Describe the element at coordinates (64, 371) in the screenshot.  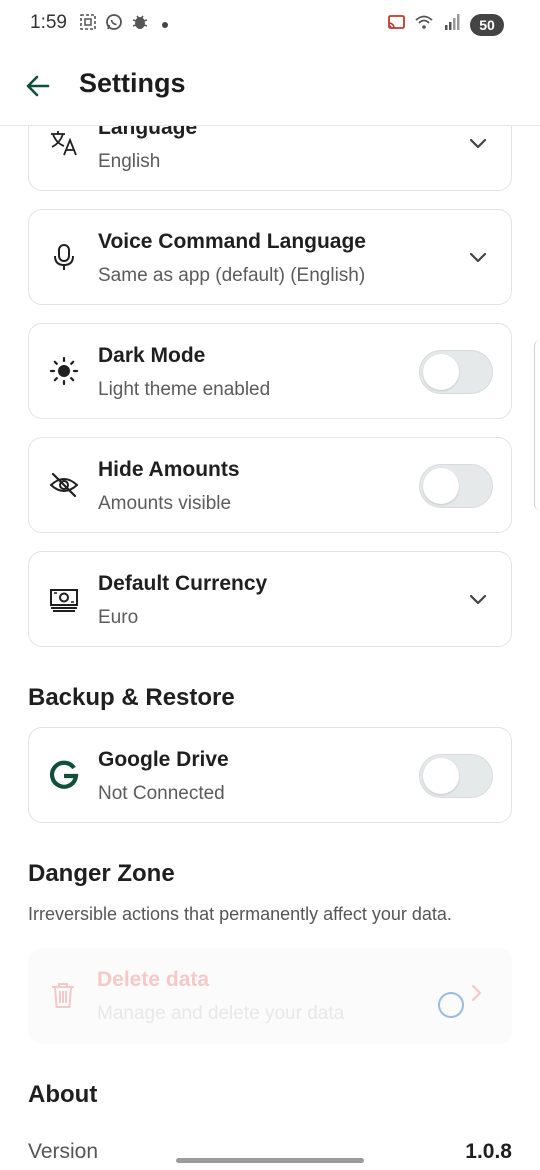
I see `sun-icon` at that location.